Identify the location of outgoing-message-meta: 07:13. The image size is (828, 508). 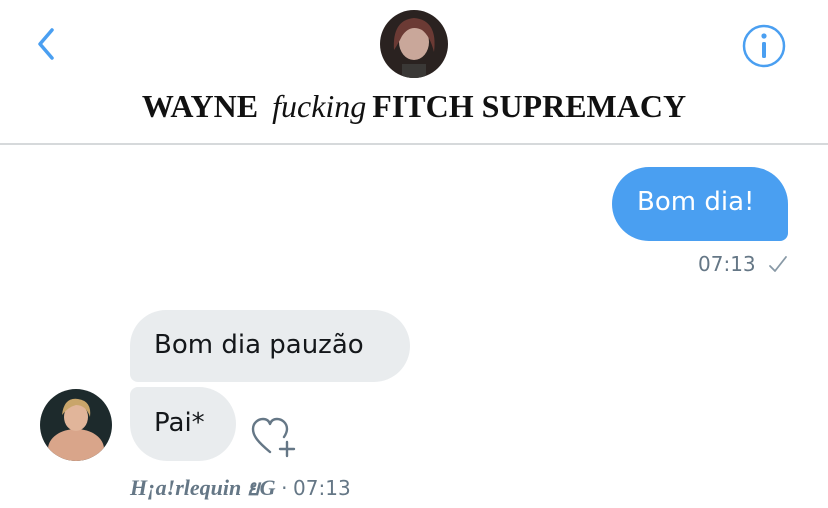
(743, 265).